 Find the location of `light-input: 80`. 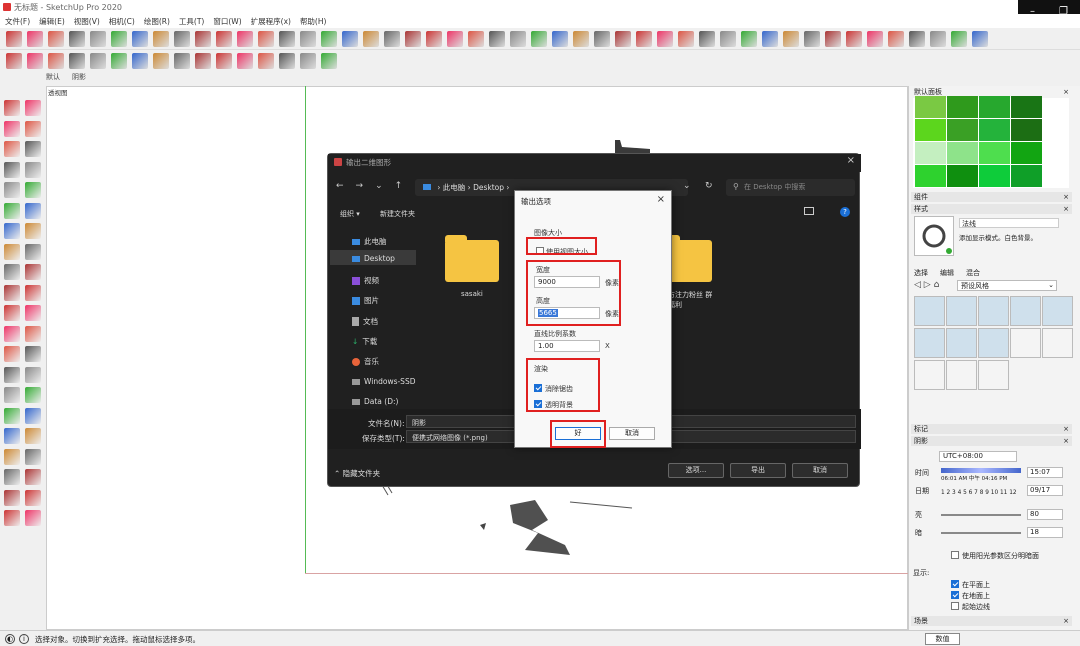

light-input: 80 is located at coordinates (1045, 514).